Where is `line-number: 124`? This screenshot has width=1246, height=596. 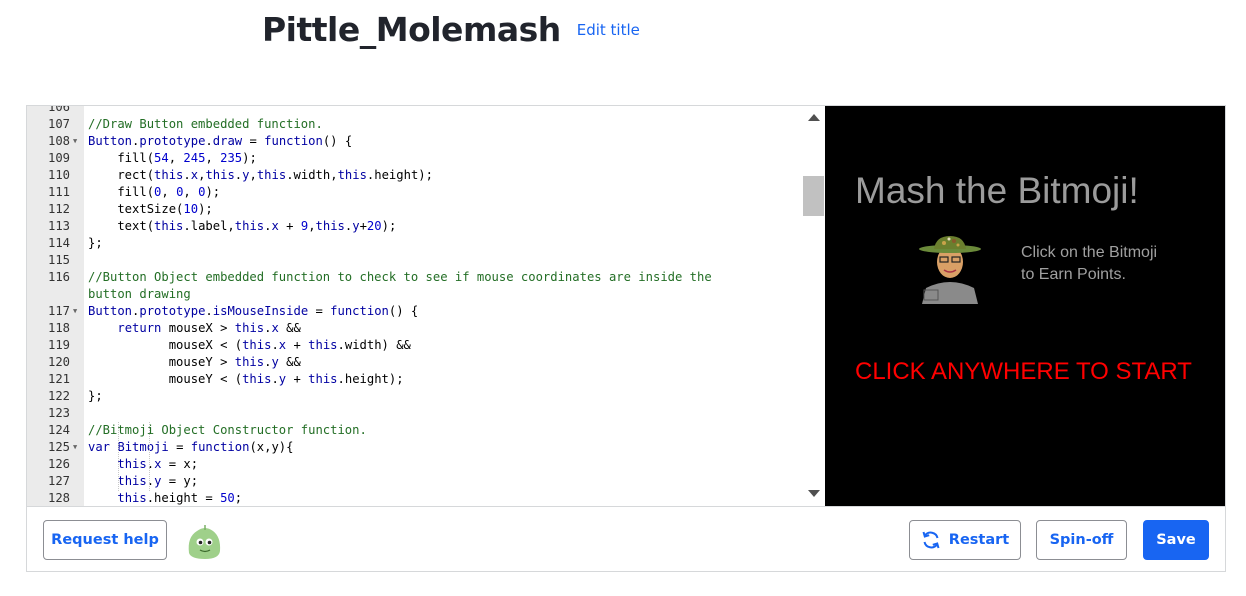 line-number: 124 is located at coordinates (58, 430).